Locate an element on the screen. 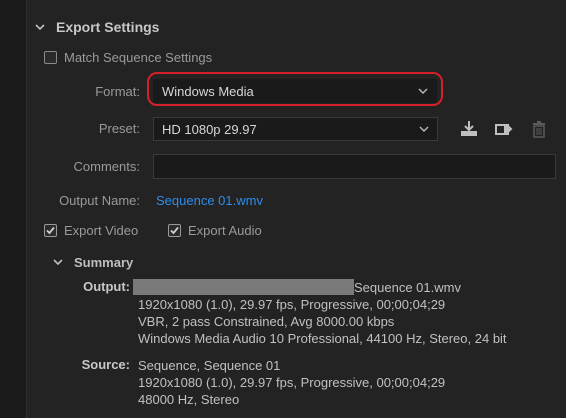 The image size is (566, 418). match-sequence-row: Match Sequence Settings is located at coordinates (128, 57).